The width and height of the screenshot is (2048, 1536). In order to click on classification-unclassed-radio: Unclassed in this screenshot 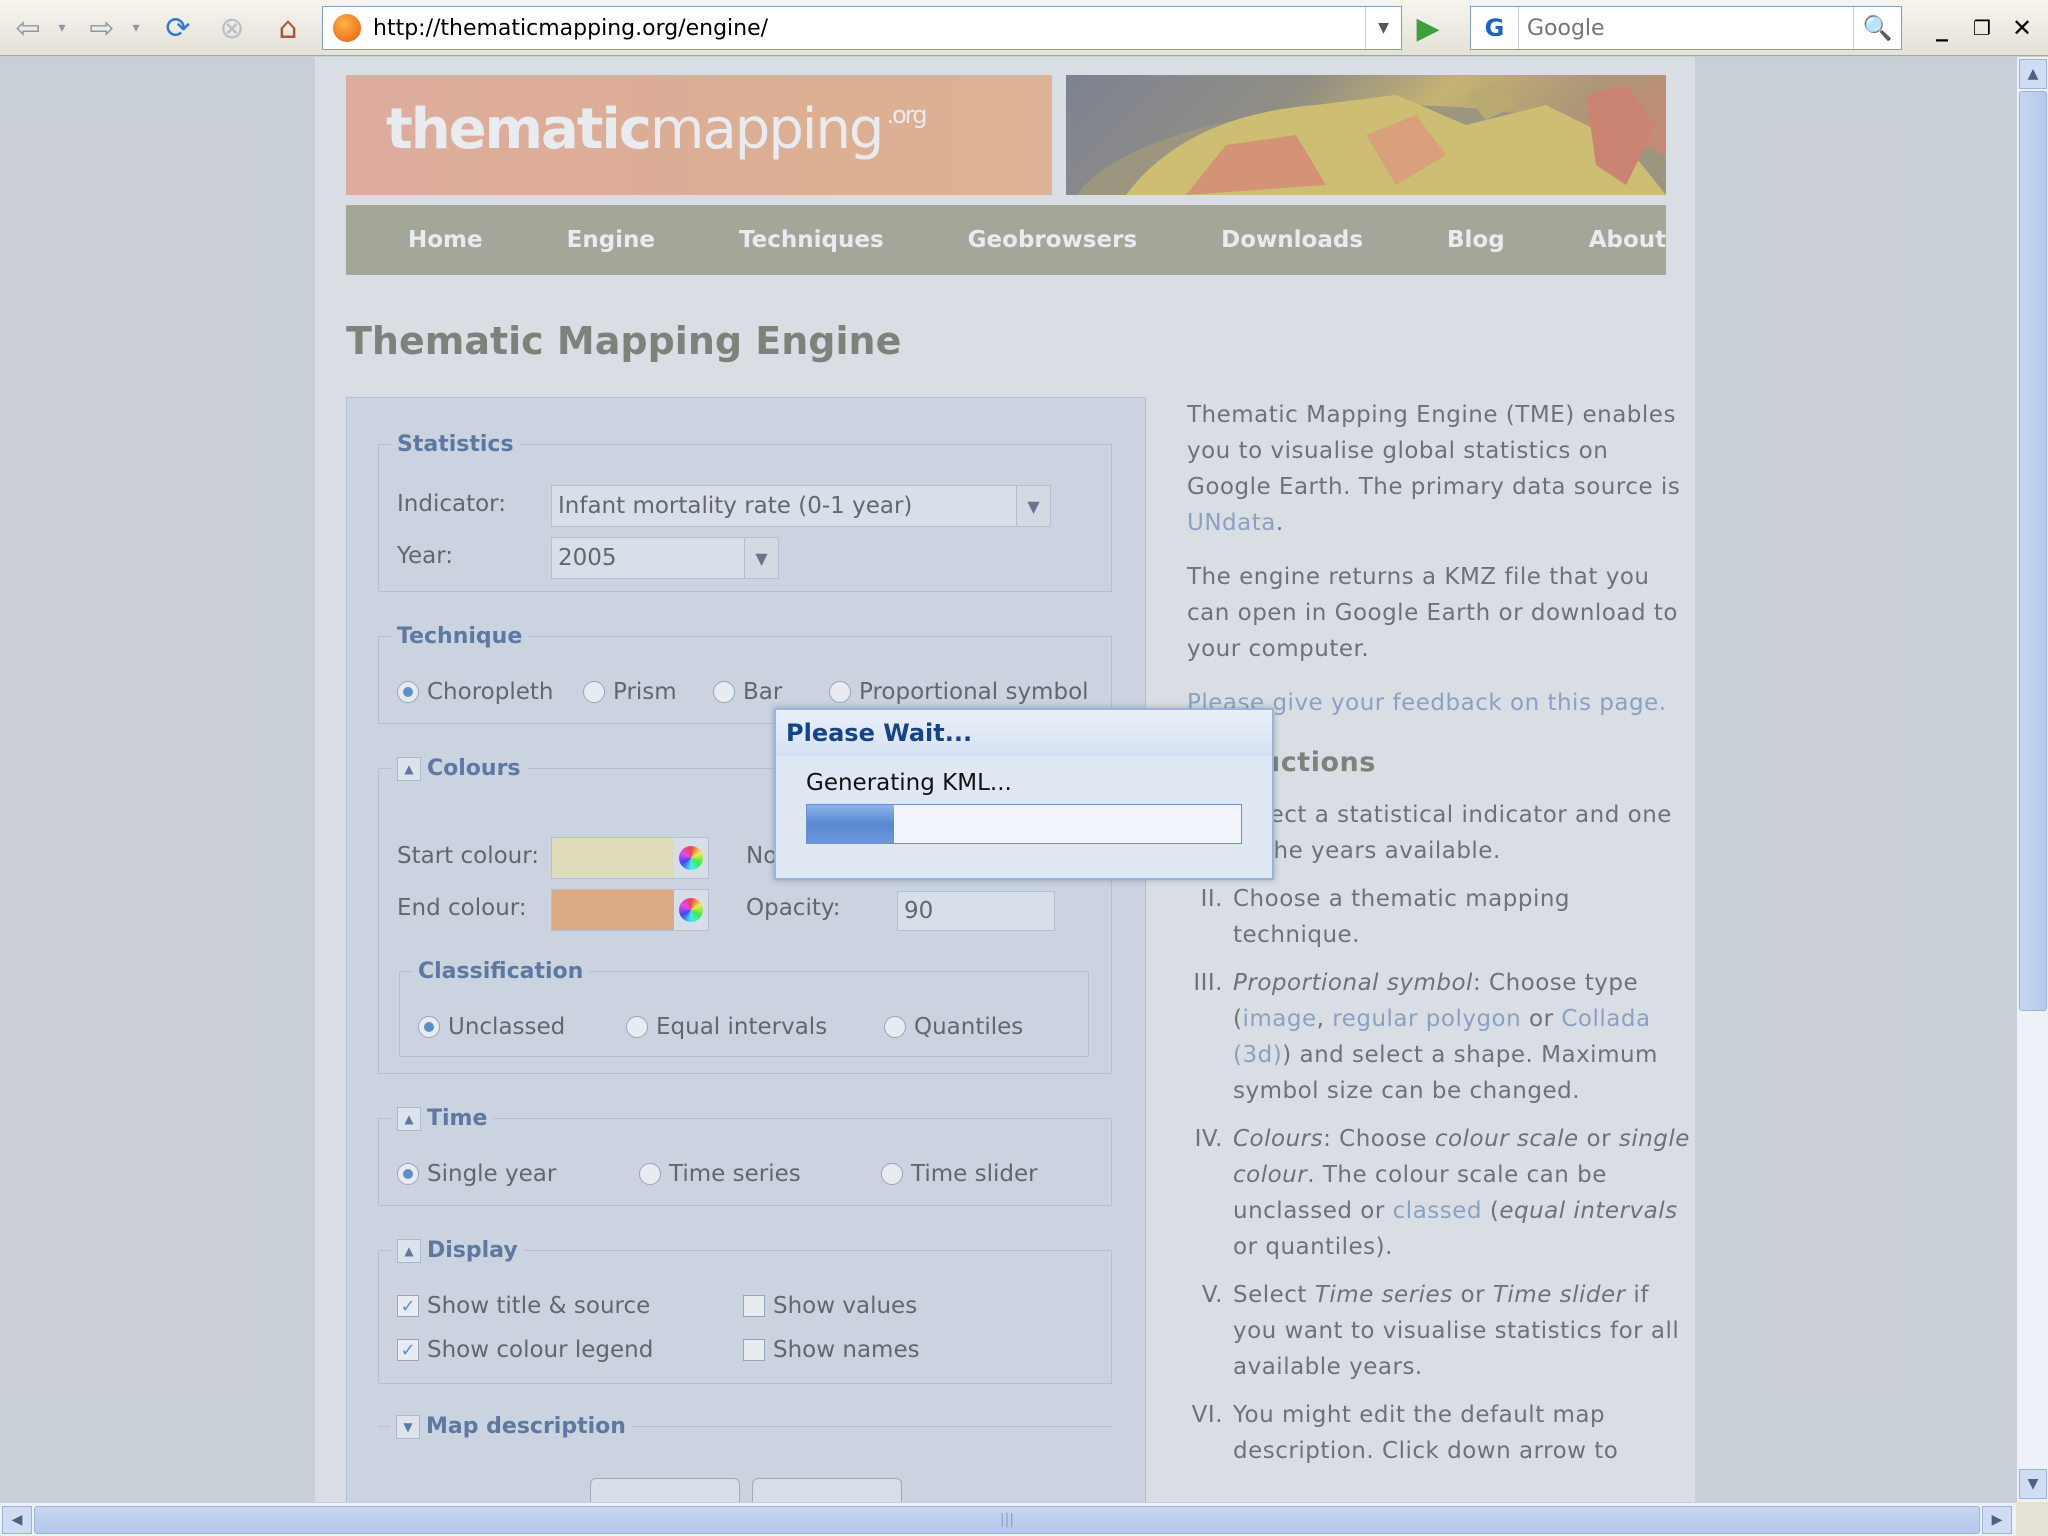, I will do `click(491, 1027)`.